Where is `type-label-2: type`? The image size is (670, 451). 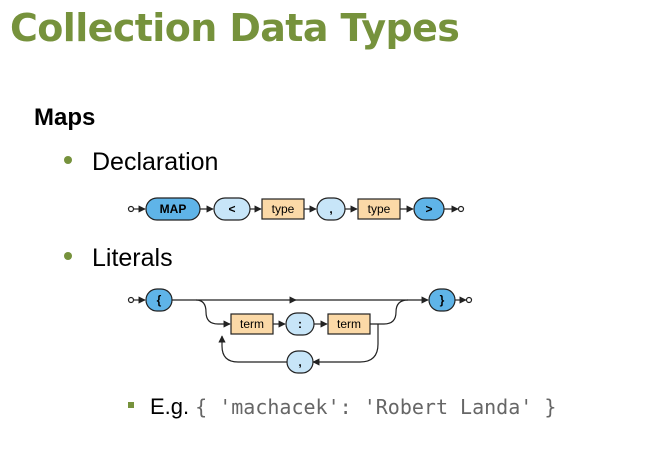
type-label-2: type is located at coordinates (379, 209).